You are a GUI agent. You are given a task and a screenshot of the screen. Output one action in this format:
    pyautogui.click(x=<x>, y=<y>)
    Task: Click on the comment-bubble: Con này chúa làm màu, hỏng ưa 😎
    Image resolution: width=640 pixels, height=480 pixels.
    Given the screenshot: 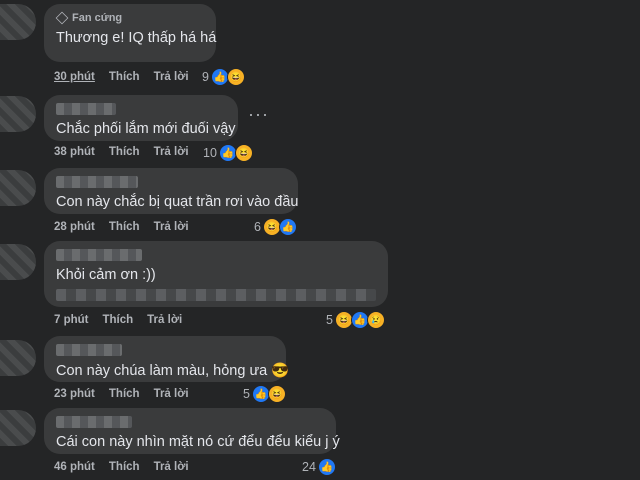 What is the action you would take?
    pyautogui.click(x=167, y=359)
    